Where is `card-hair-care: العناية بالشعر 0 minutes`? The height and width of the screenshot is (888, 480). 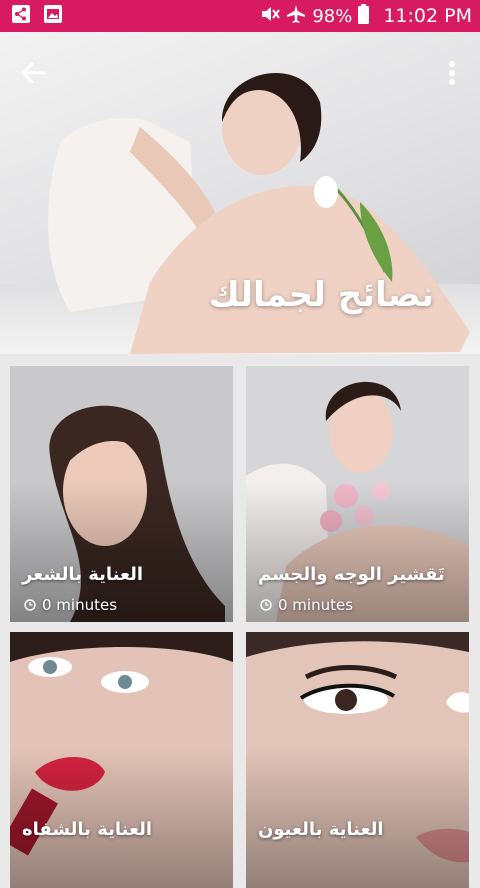
card-hair-care: العناية بالشعر 0 minutes is located at coordinates (121, 494).